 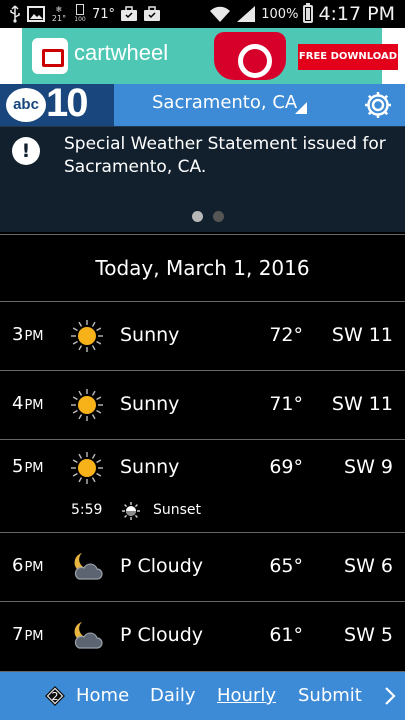 What do you see at coordinates (246, 14) in the screenshot?
I see `signal-icon` at bounding box center [246, 14].